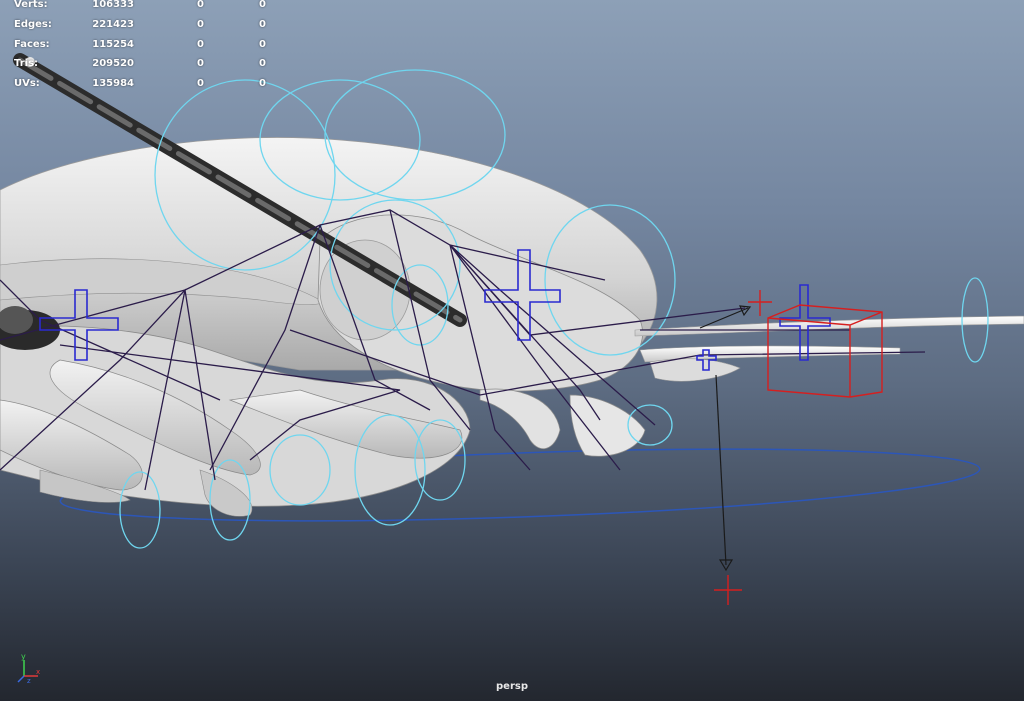 Image resolution: width=1024 pixels, height=701 pixels. Describe the element at coordinates (113, 24) in the screenshot. I see `hud-value: 221423` at that location.